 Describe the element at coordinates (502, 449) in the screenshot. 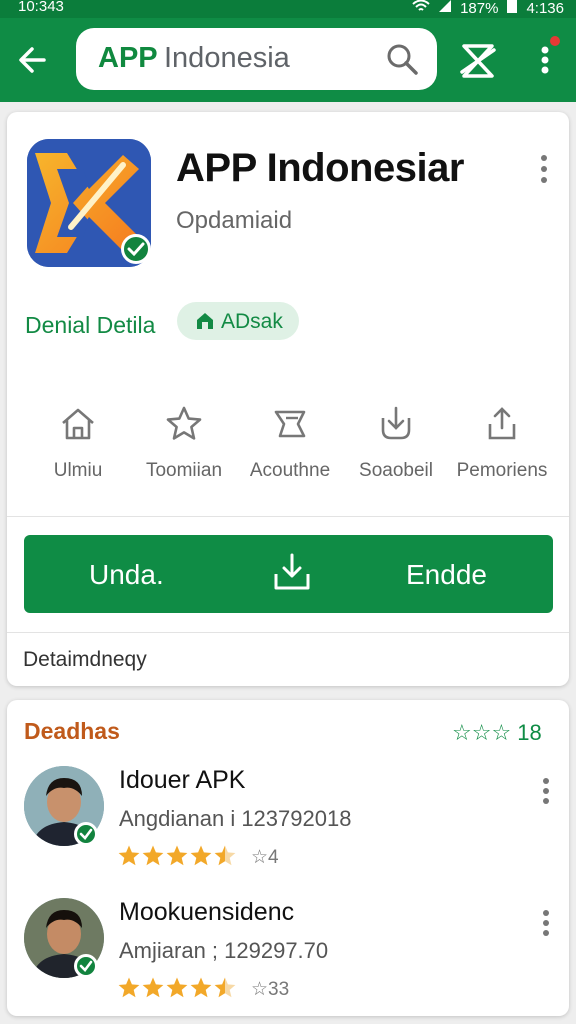

I see `action-share: Pemoriens` at that location.